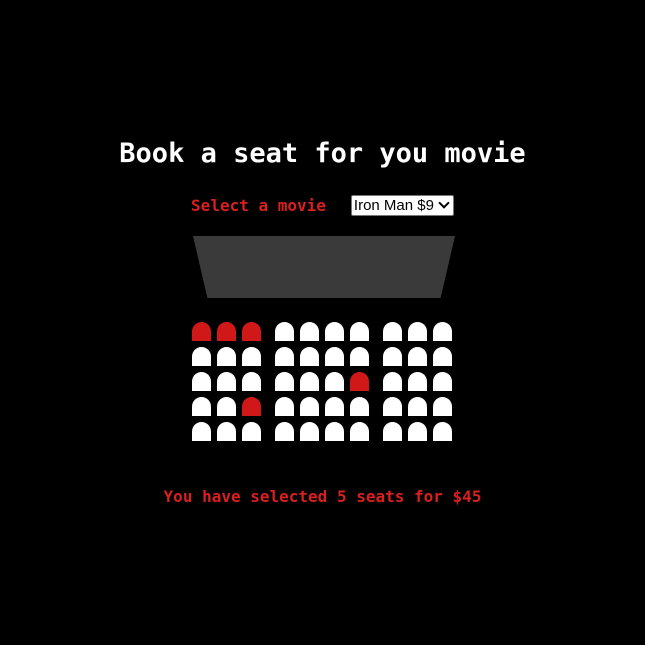  I want to click on movie-select-value: Iron Man $9, so click(393, 205).